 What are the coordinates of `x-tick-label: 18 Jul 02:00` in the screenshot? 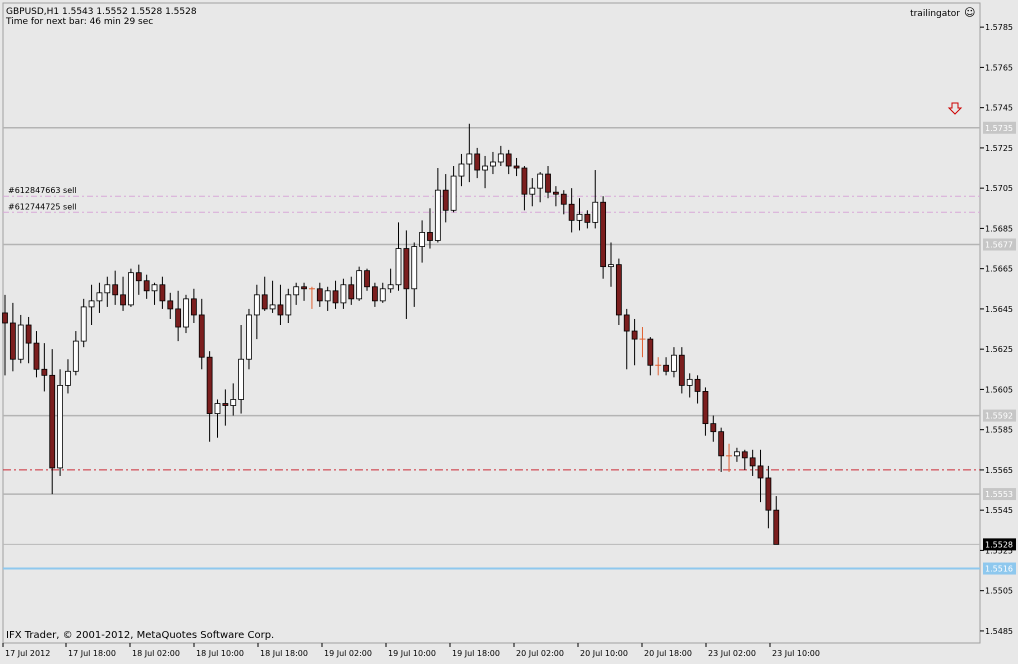 It's located at (156, 653).